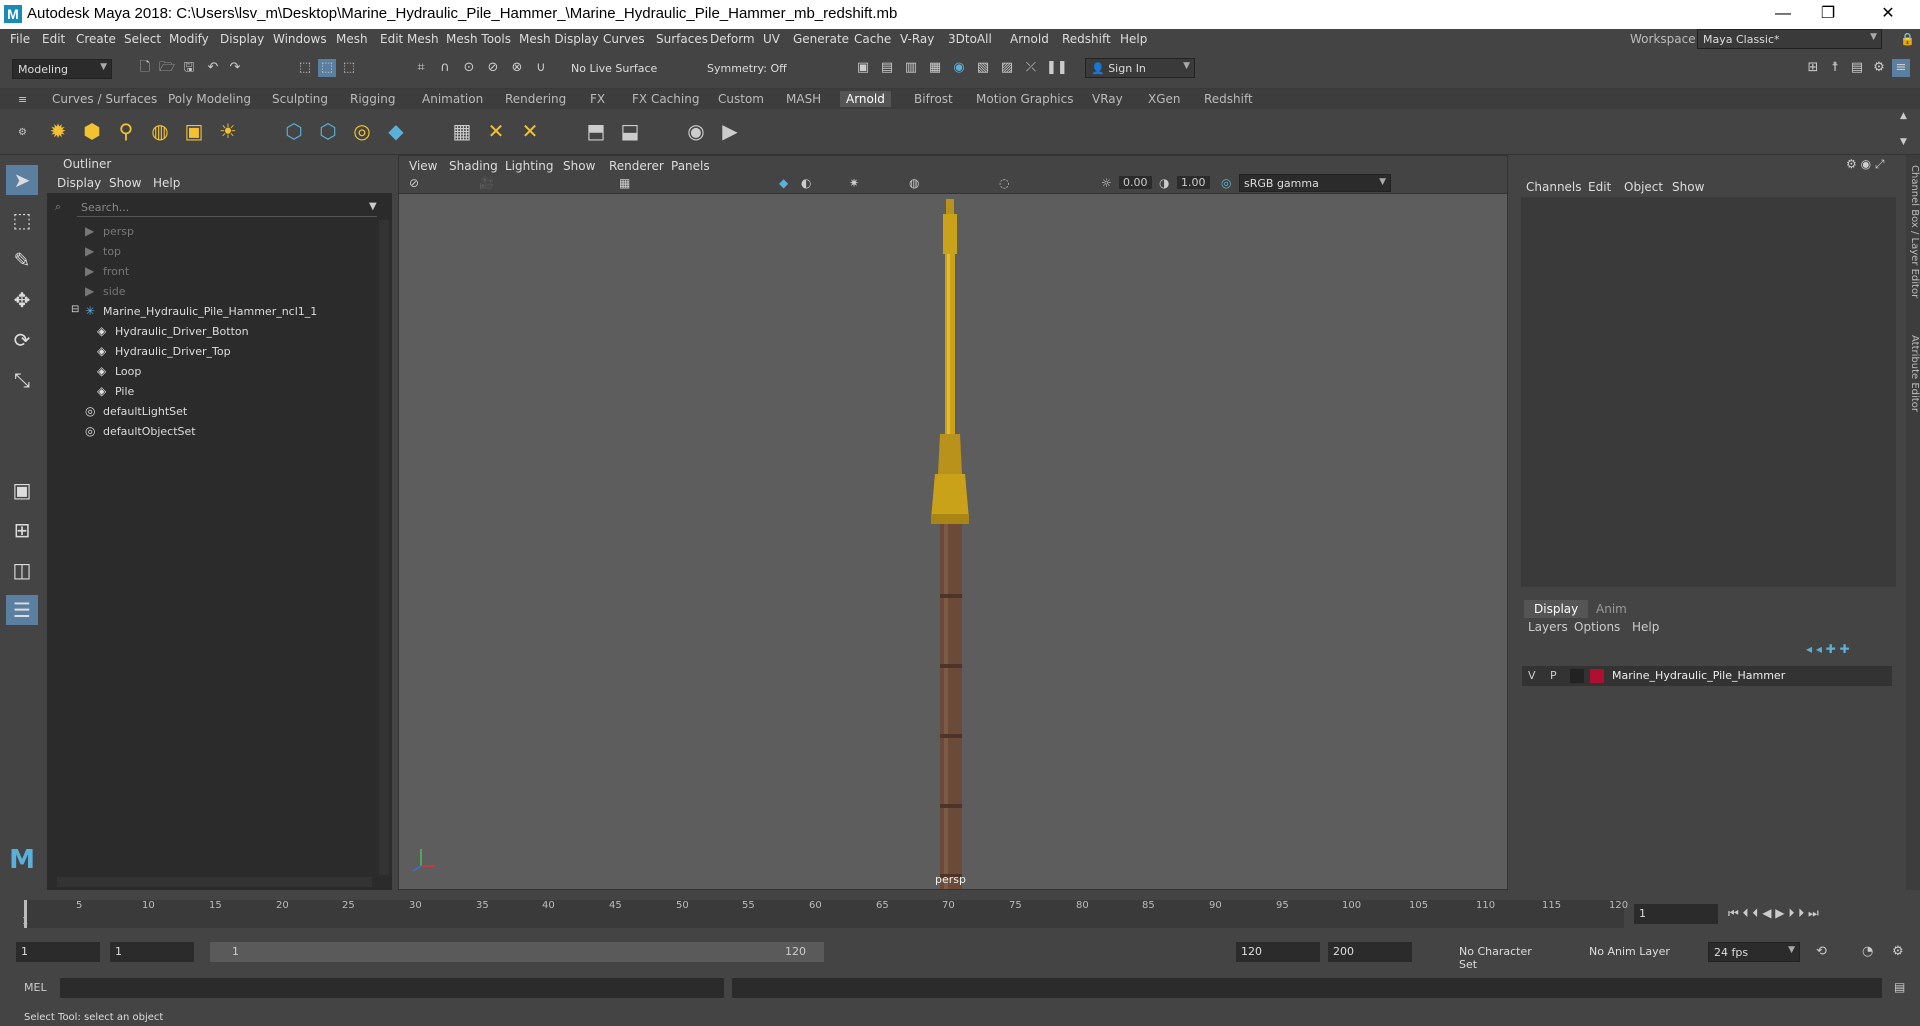  I want to click on range-slider: 1 120, so click(517, 952).